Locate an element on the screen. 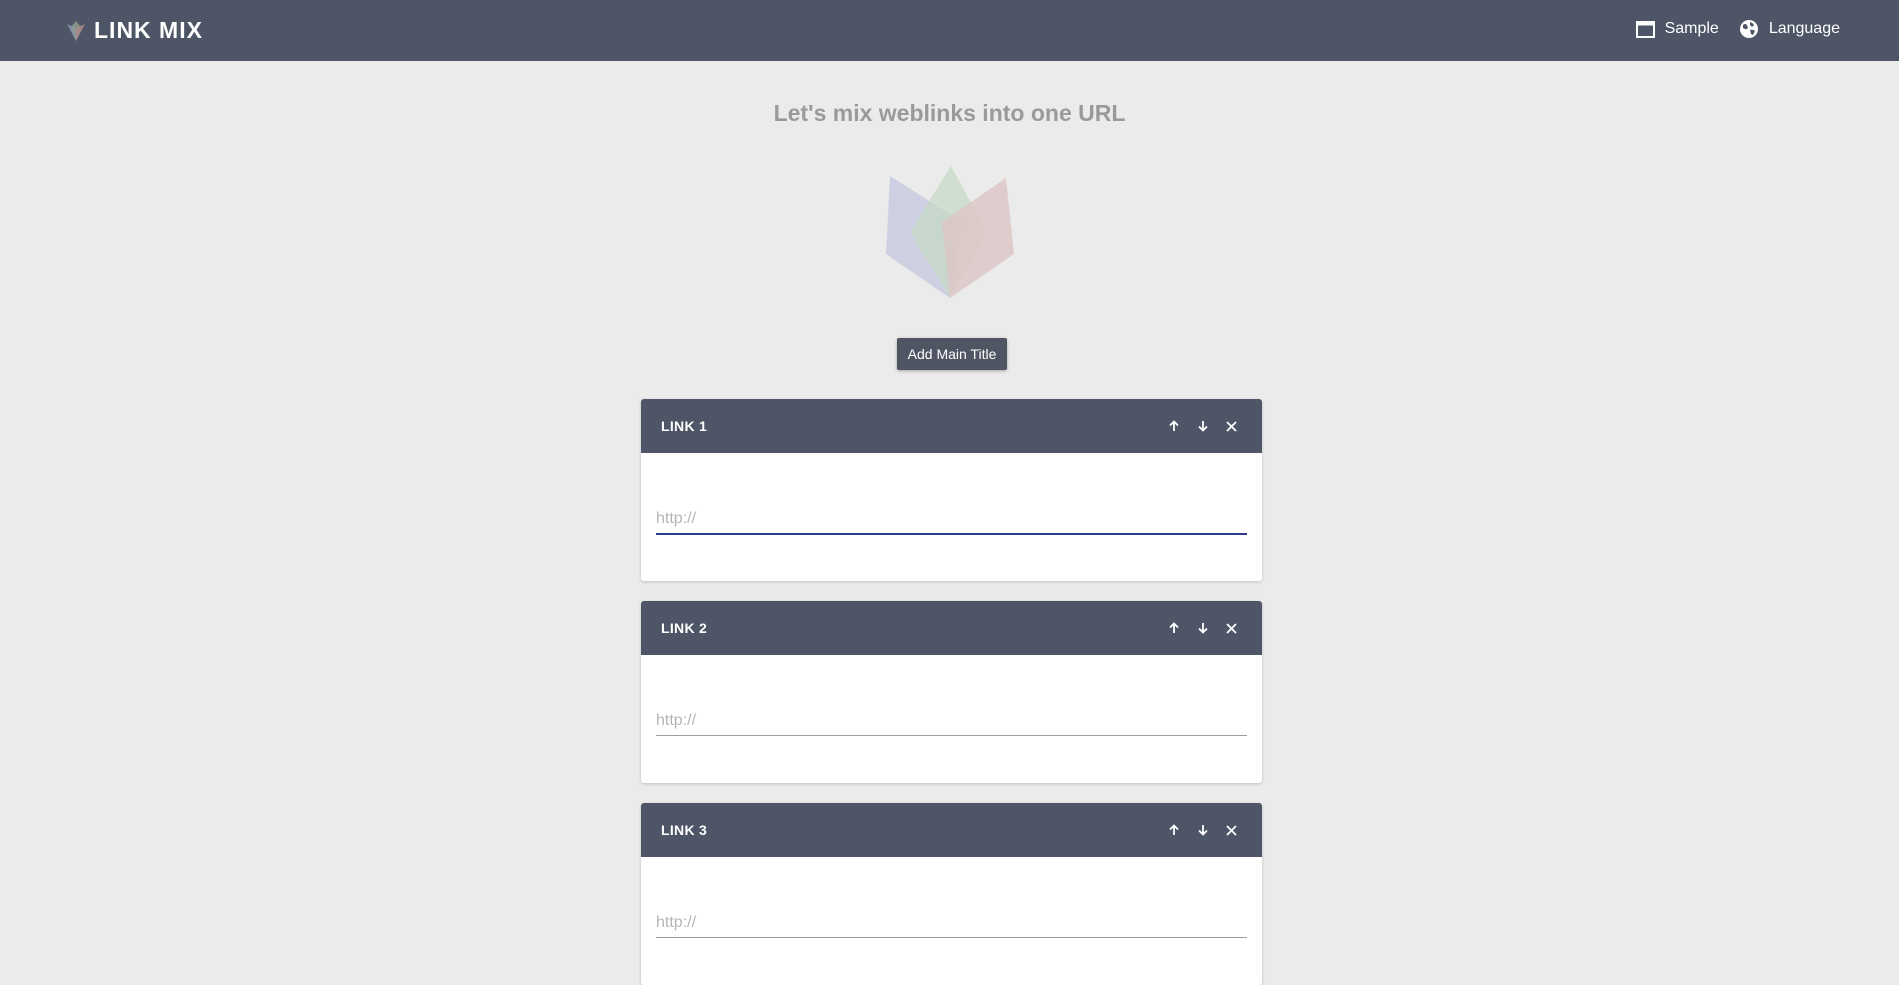 The height and width of the screenshot is (985, 1899). nav-sample: Sample is located at coordinates (1677, 29).